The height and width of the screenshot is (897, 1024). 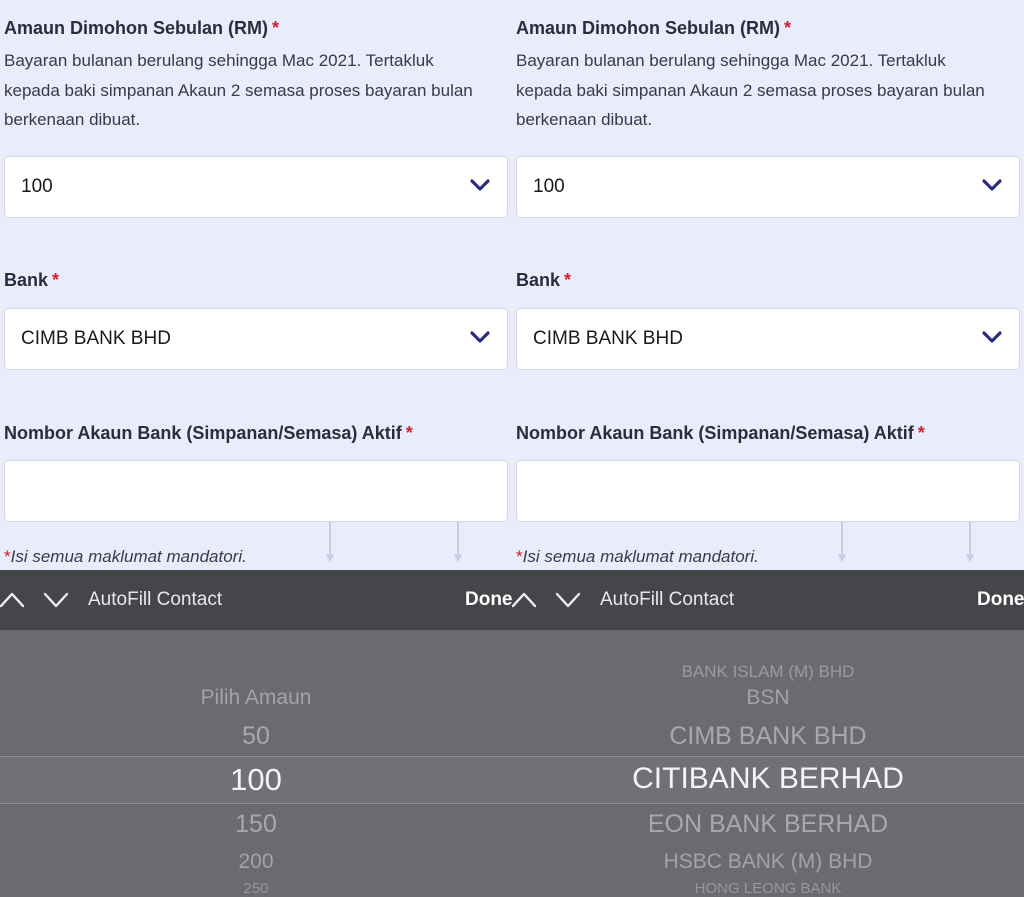 What do you see at coordinates (768, 779) in the screenshot?
I see `picker-option-selected: CITIBANK BERHAD` at bounding box center [768, 779].